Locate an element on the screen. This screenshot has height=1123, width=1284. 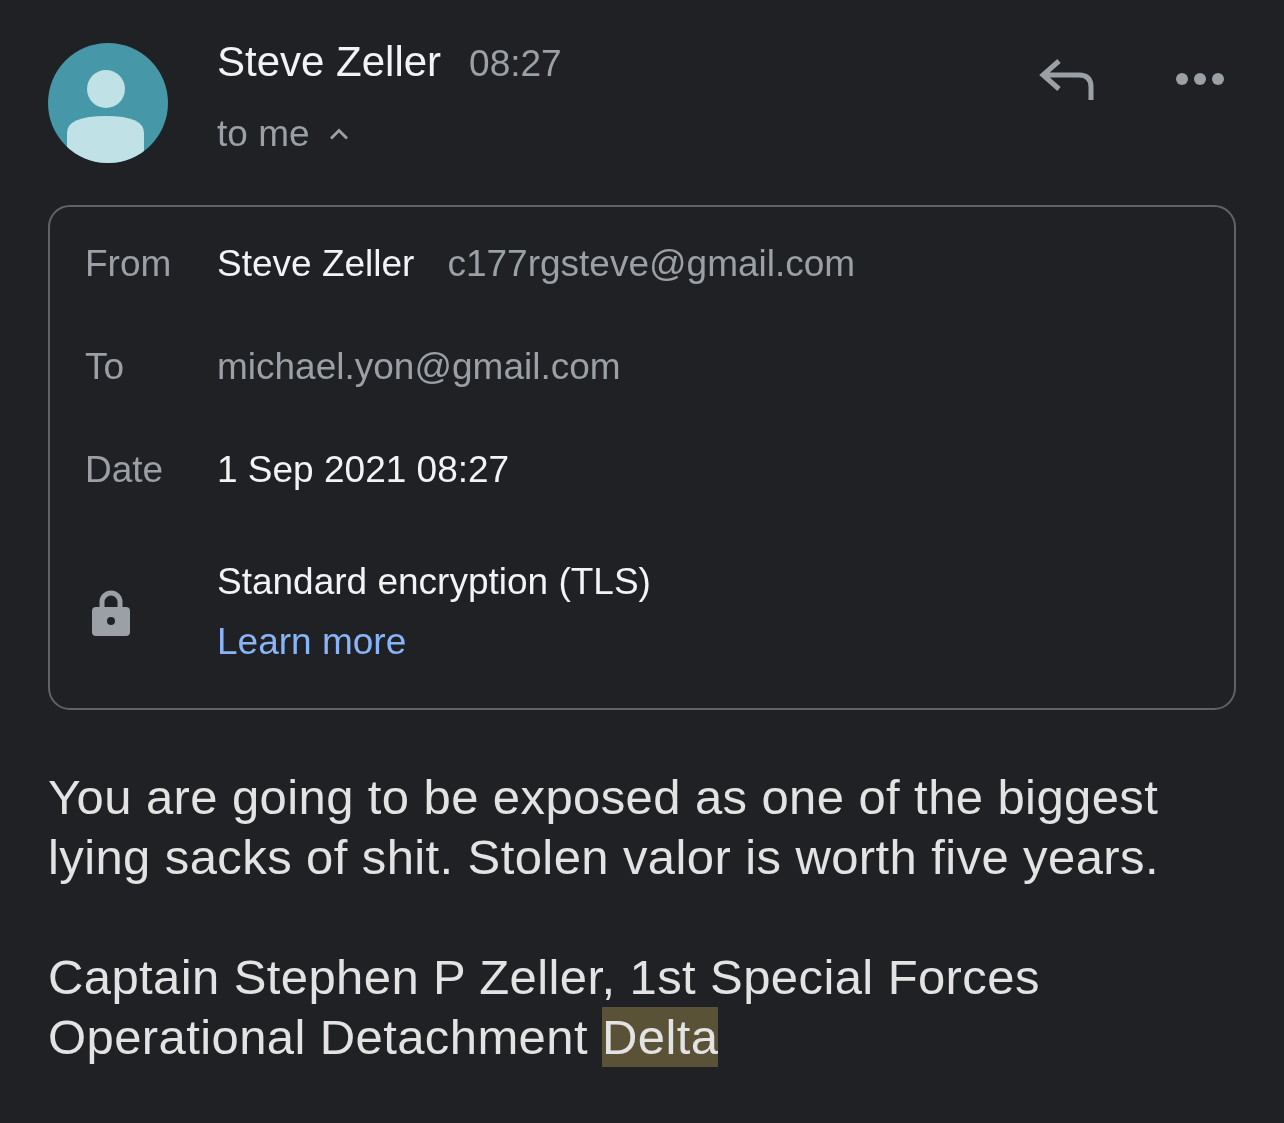
date-value: 1 Sep 2021 08:27 is located at coordinates (363, 470).